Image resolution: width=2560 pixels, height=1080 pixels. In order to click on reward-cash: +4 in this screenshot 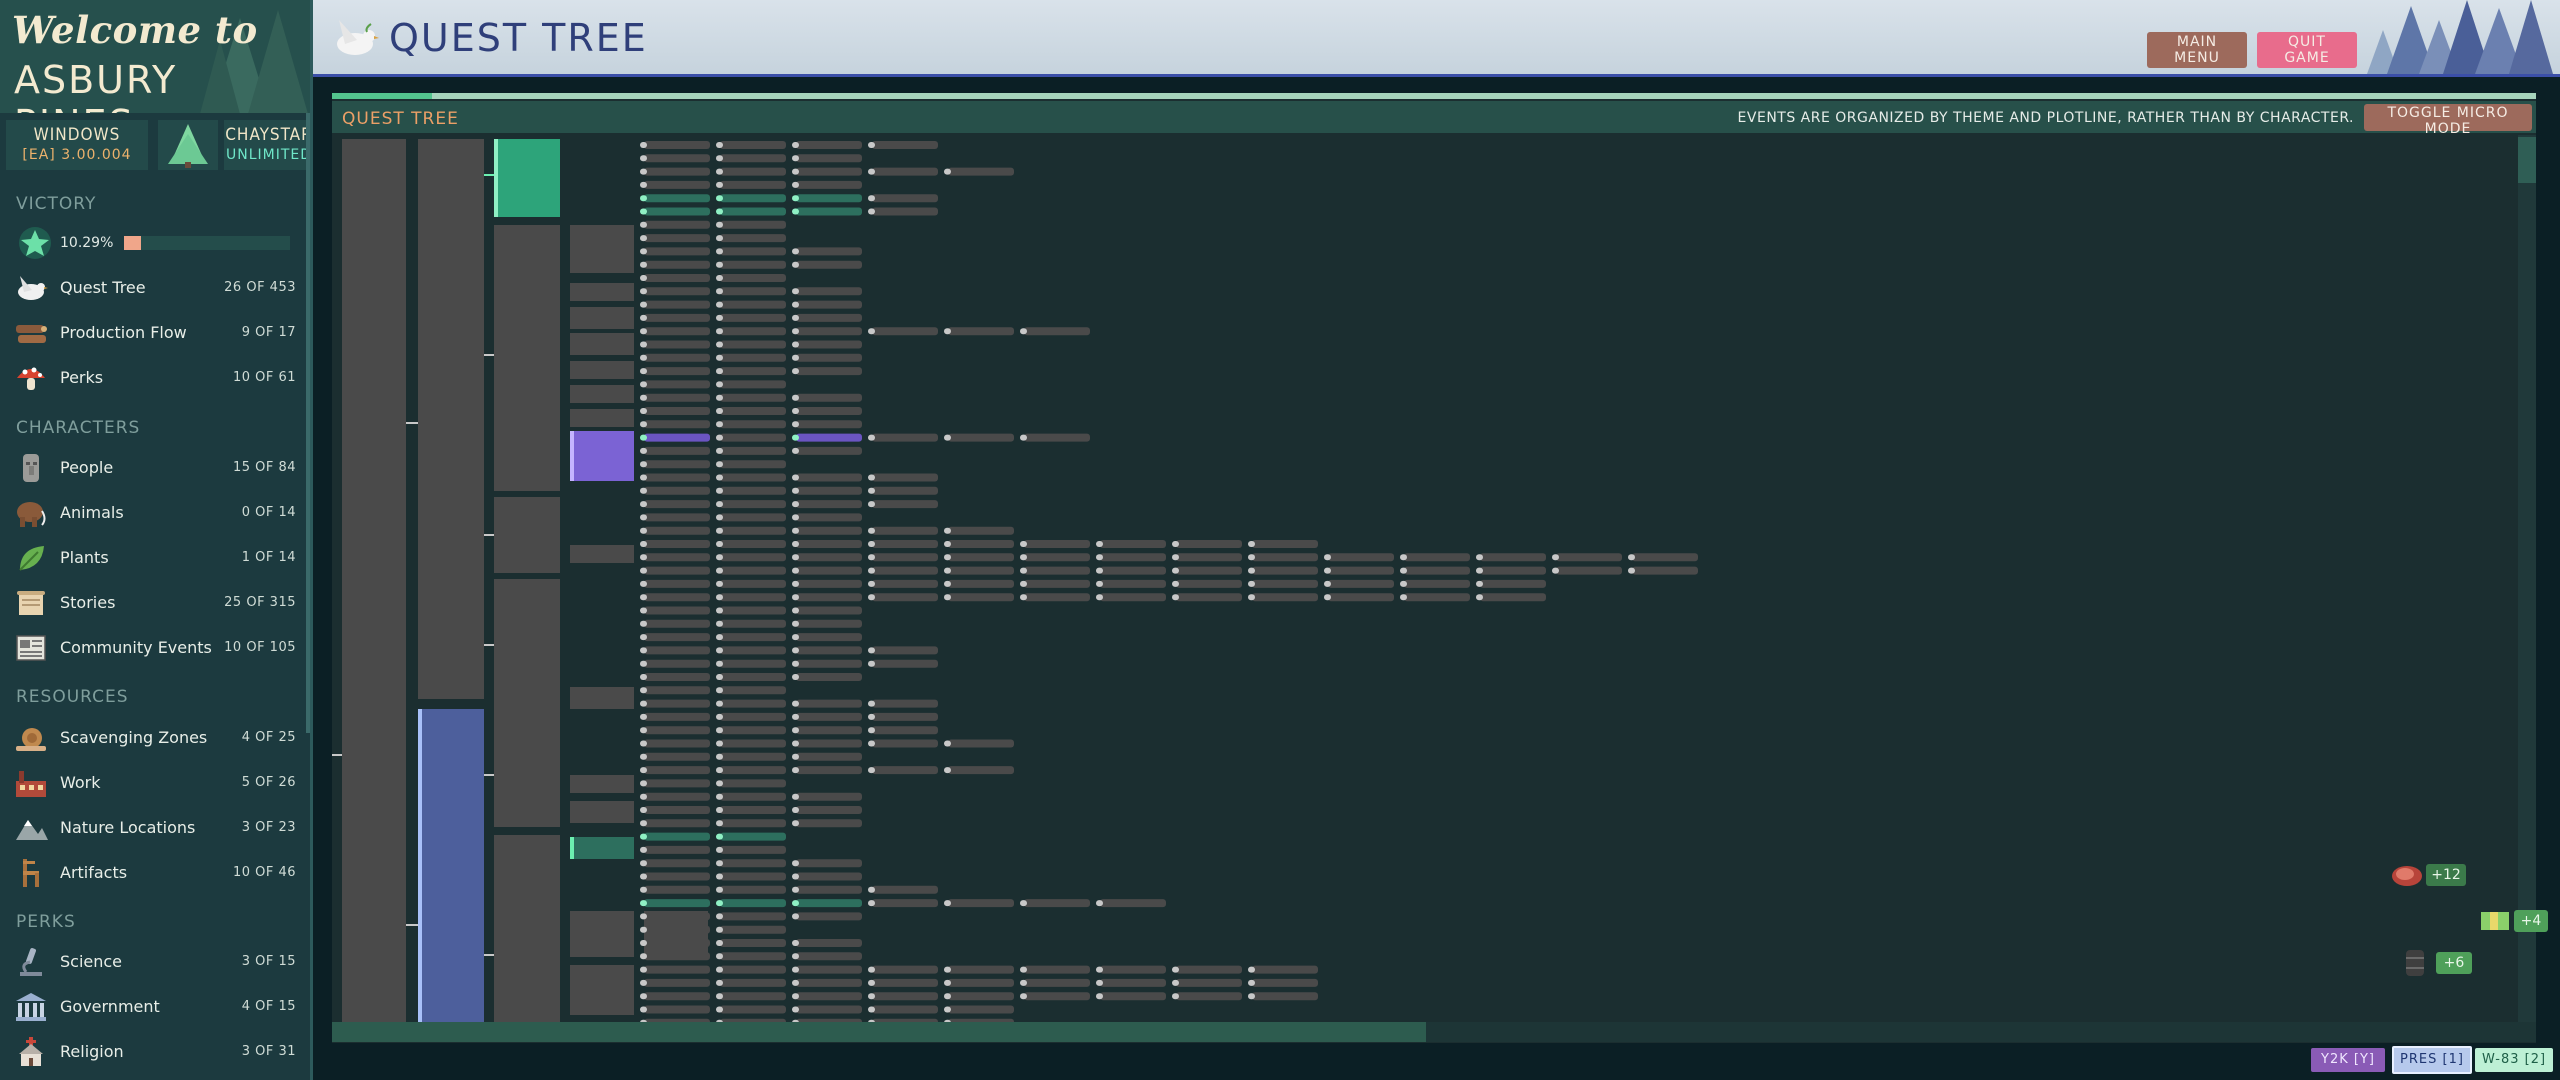, I will do `click(2520, 921)`.